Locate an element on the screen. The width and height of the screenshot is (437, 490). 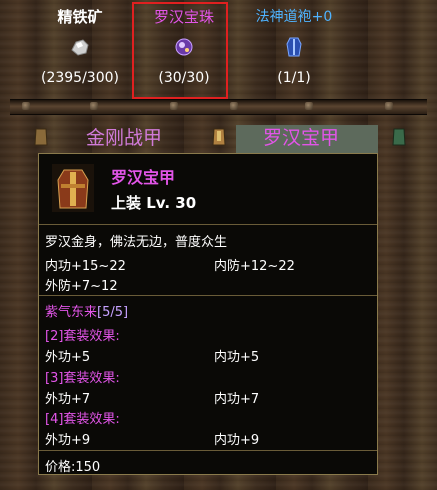
set-bonus-right: 内功+7 is located at coordinates (237, 399).